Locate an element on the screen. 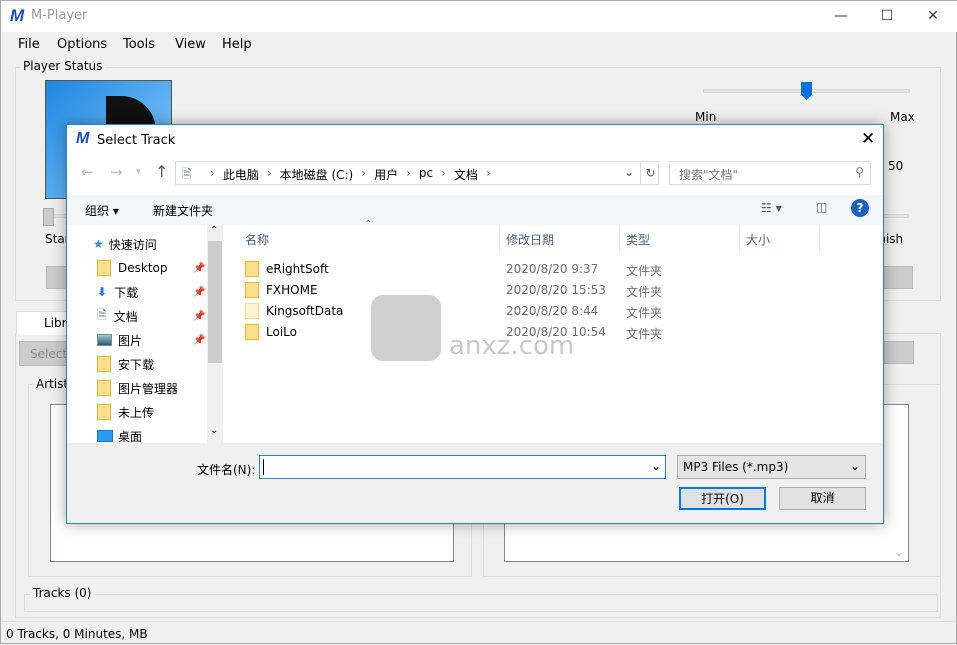 This screenshot has width=957, height=645. dialog-footer: 文件名(N): ⌄ MP3 Files (*.mp3) ⌄ 打开(O) 取消 is located at coordinates (475, 483).